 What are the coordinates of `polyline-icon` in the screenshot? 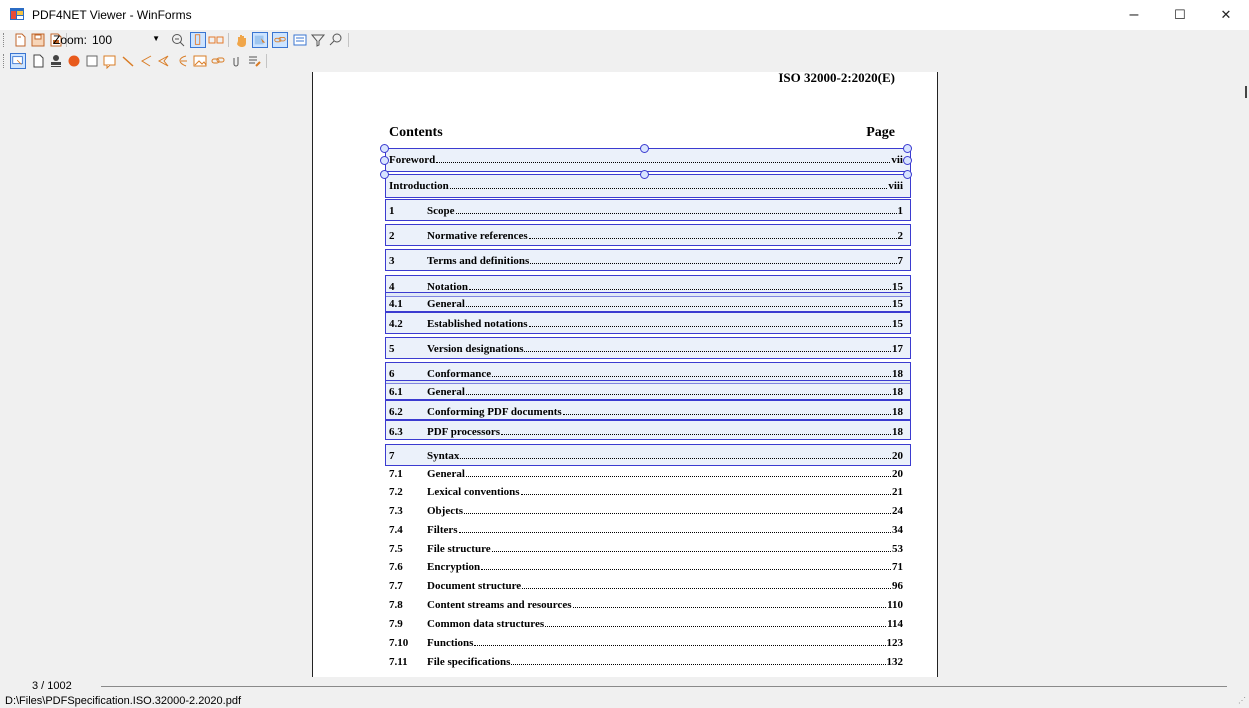 It's located at (146, 61).